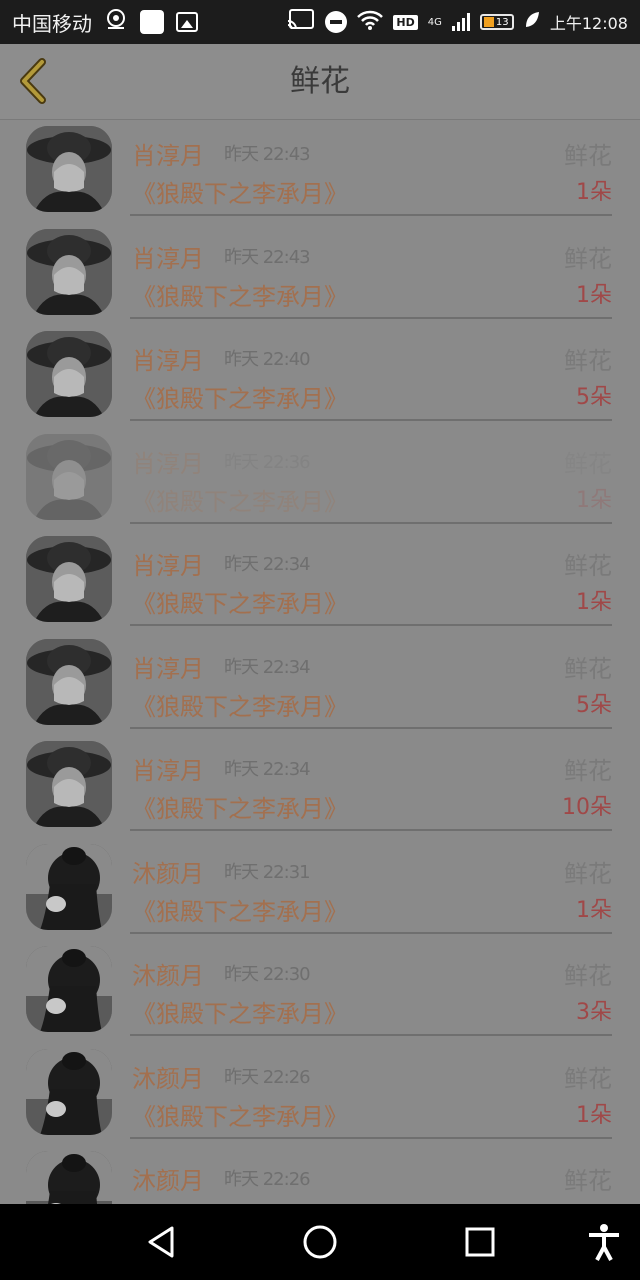 This screenshot has height=1280, width=640. I want to click on location-icon, so click(116, 22).